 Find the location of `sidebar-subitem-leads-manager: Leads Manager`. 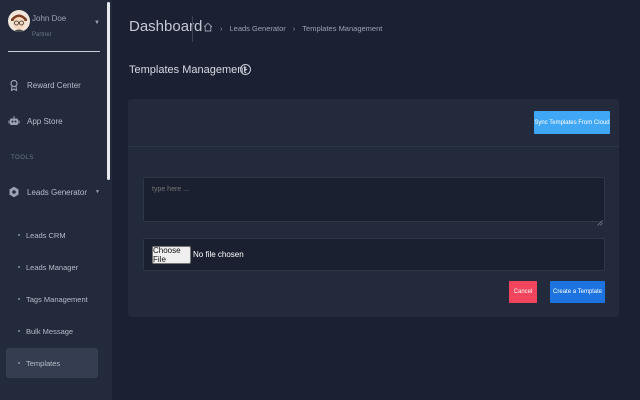

sidebar-subitem-leads-manager: Leads Manager is located at coordinates (48, 267).